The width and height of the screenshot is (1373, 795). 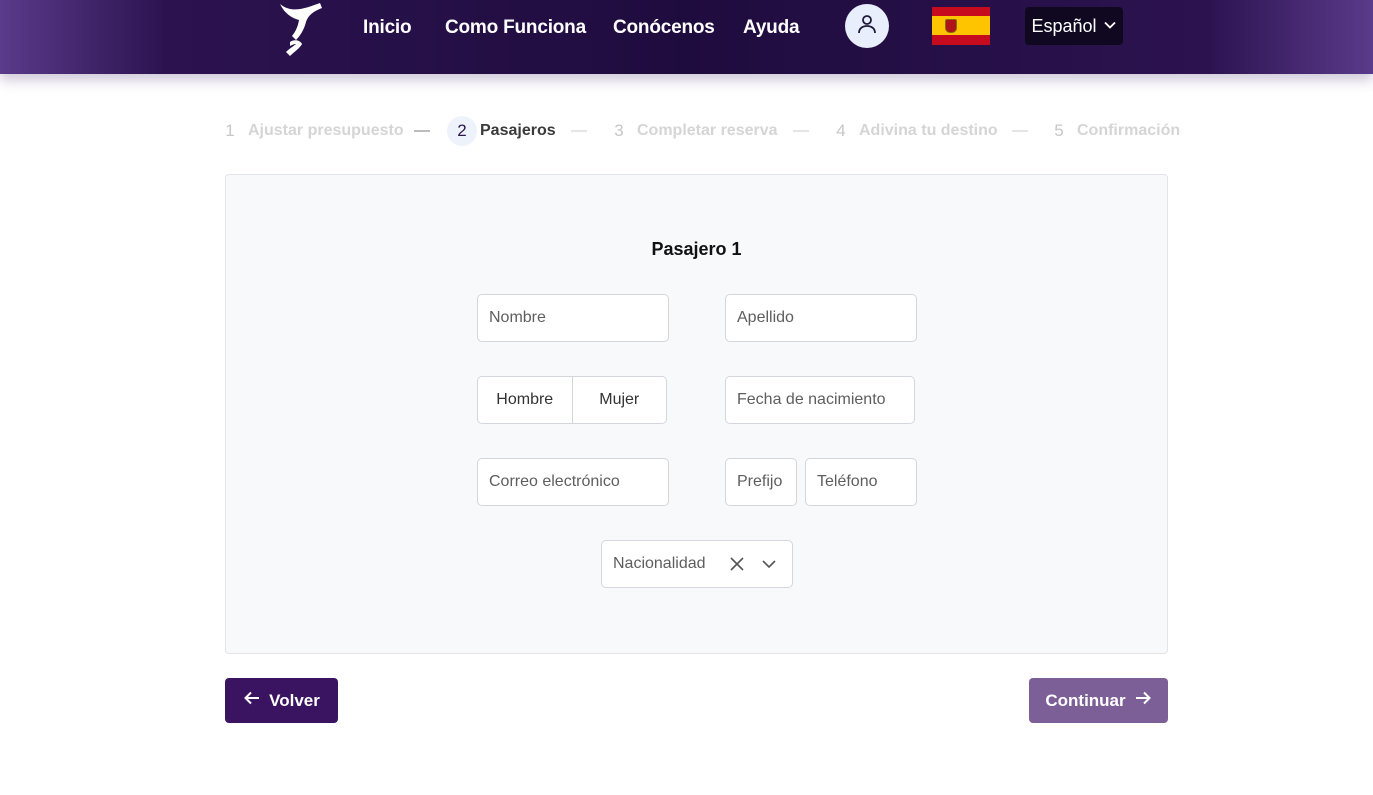 What do you see at coordinates (462, 131) in the screenshot?
I see `step-number: 2` at bounding box center [462, 131].